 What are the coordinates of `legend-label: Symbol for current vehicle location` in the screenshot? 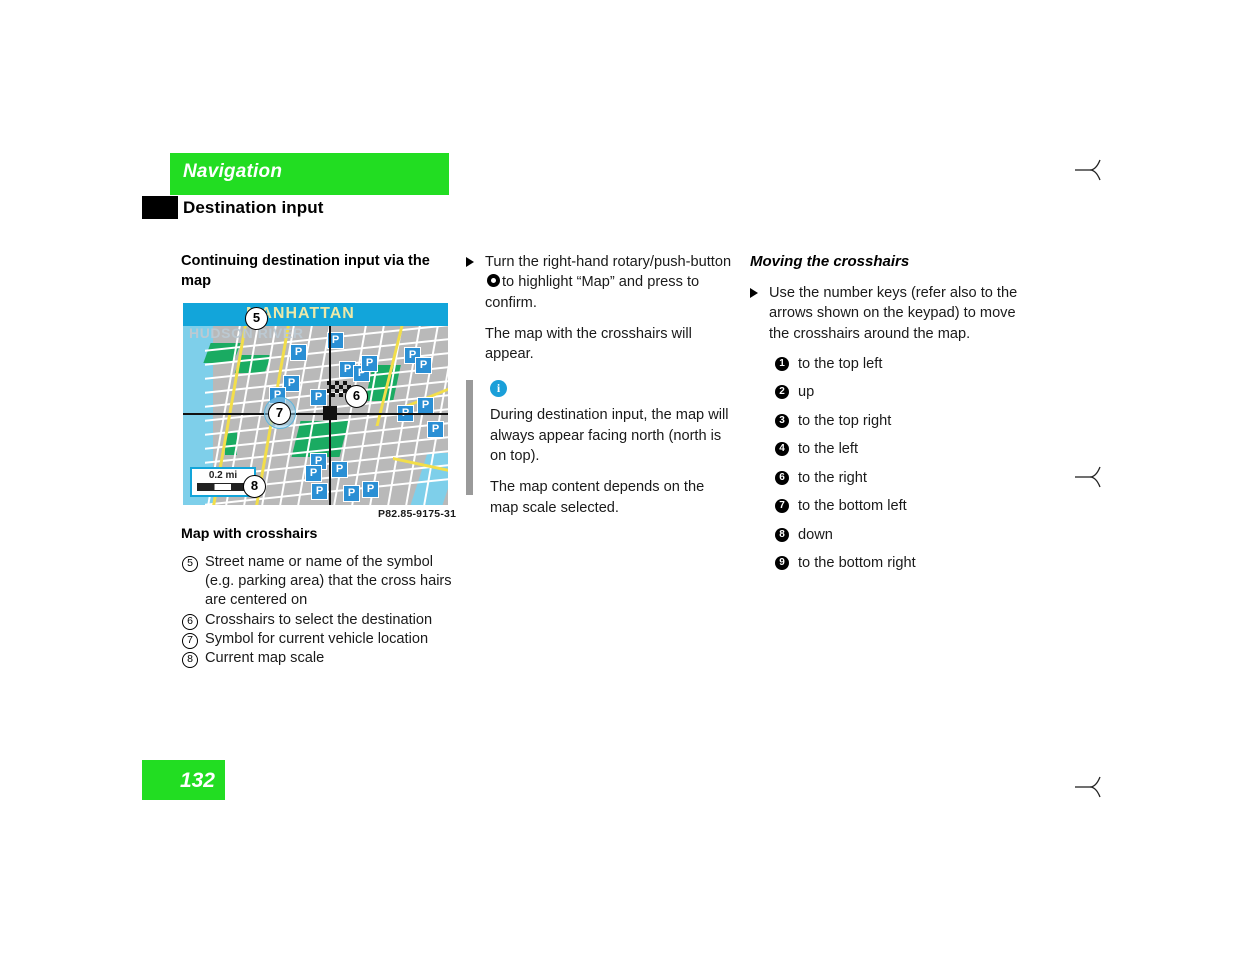 It's located at (317, 638).